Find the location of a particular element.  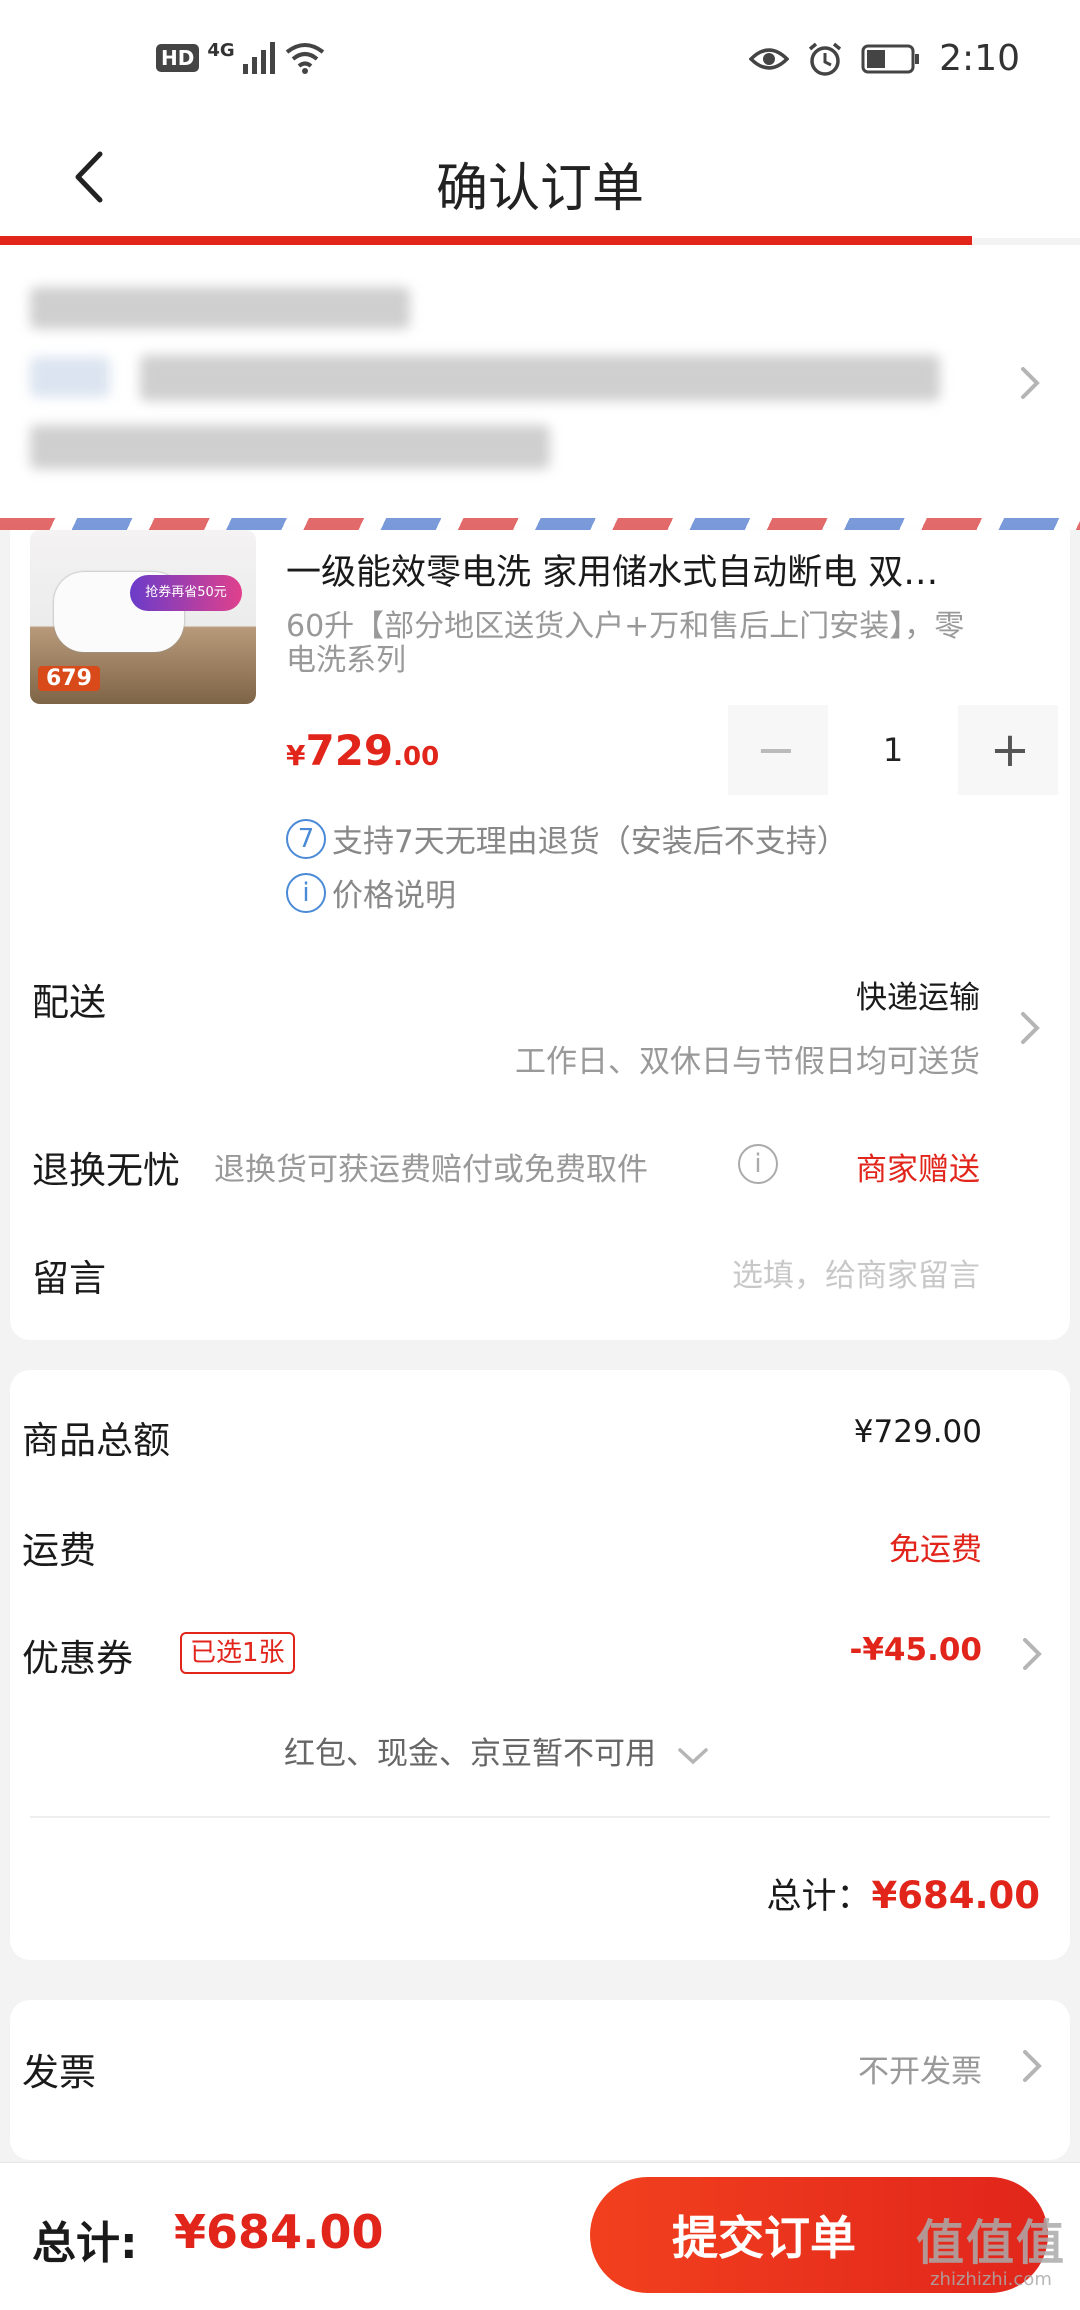

summary-total-label: 总计： is located at coordinates (819, 1897).